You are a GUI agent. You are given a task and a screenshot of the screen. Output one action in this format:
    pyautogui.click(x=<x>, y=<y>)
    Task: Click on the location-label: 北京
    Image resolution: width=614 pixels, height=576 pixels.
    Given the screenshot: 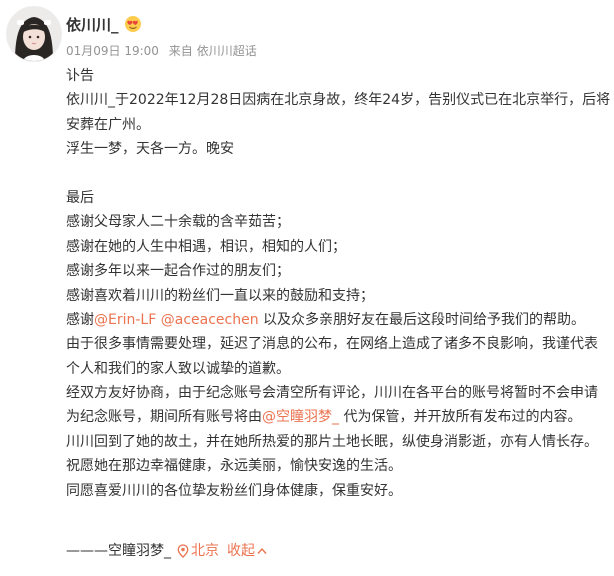 What is the action you would take?
    pyautogui.click(x=205, y=551)
    